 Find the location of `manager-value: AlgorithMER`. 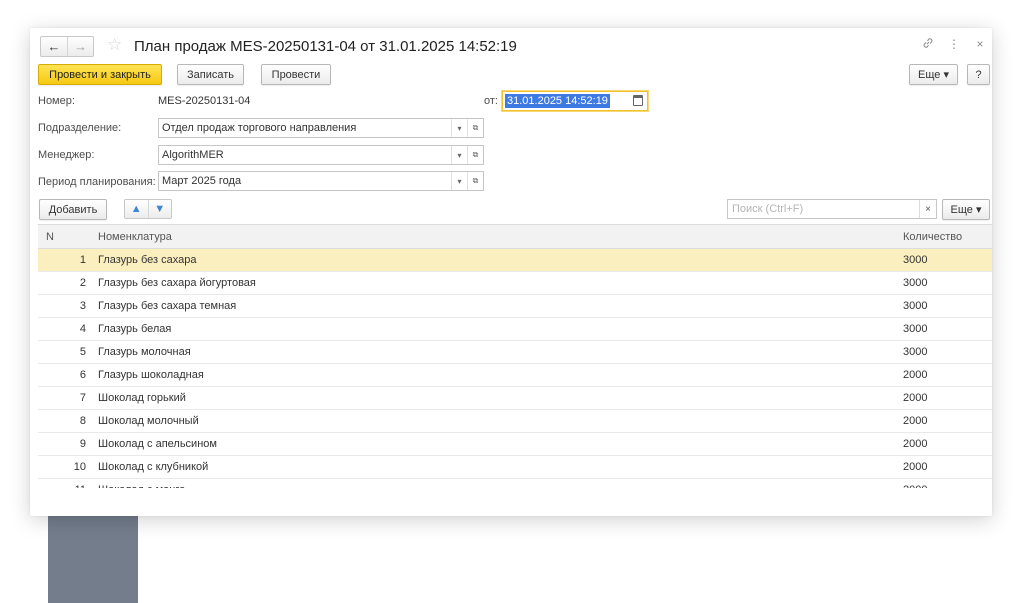

manager-value: AlgorithMER is located at coordinates (193, 155).